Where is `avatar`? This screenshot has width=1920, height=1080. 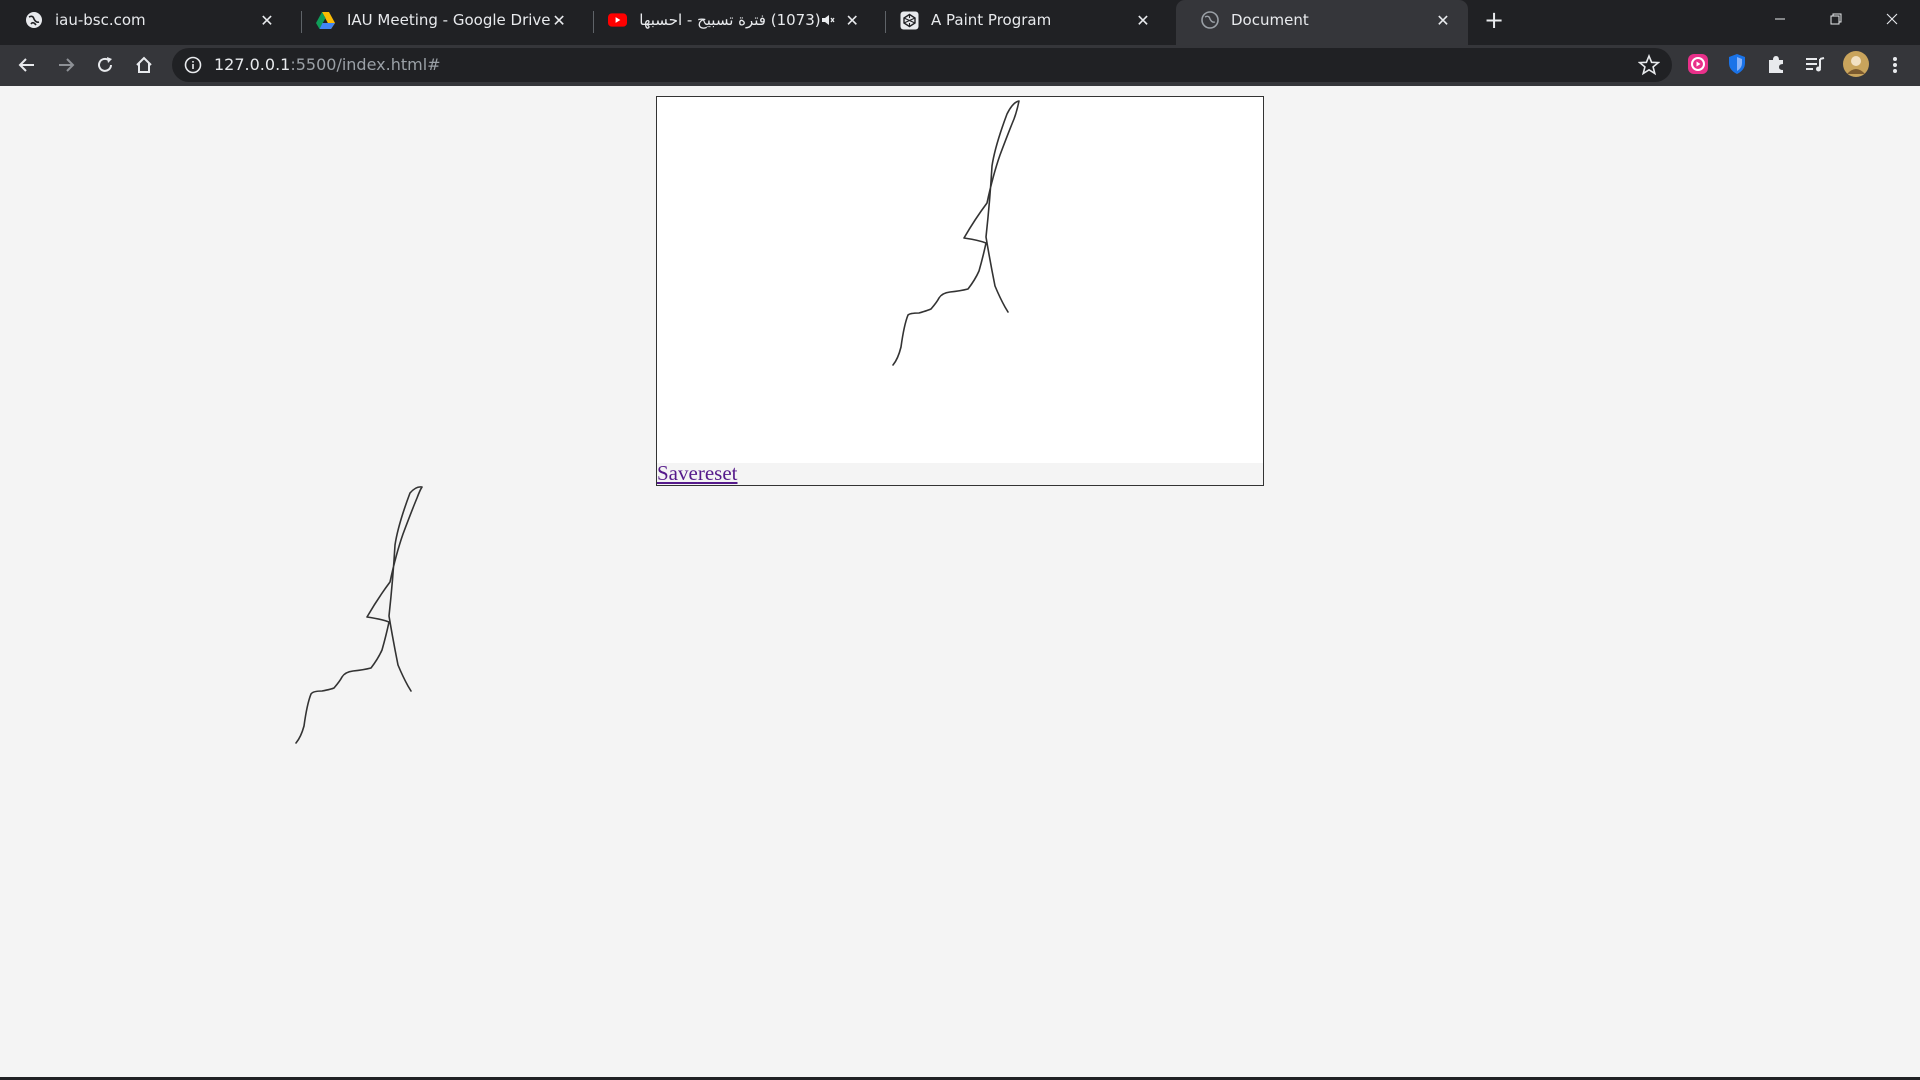 avatar is located at coordinates (1856, 64).